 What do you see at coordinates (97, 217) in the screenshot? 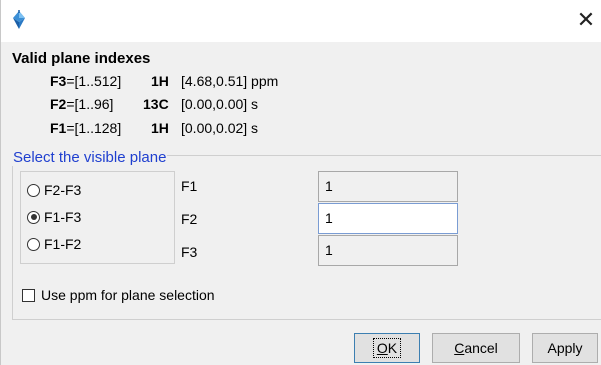
I see `plane-radio-panel: F2-F3 F1-F3 F1-F2` at bounding box center [97, 217].